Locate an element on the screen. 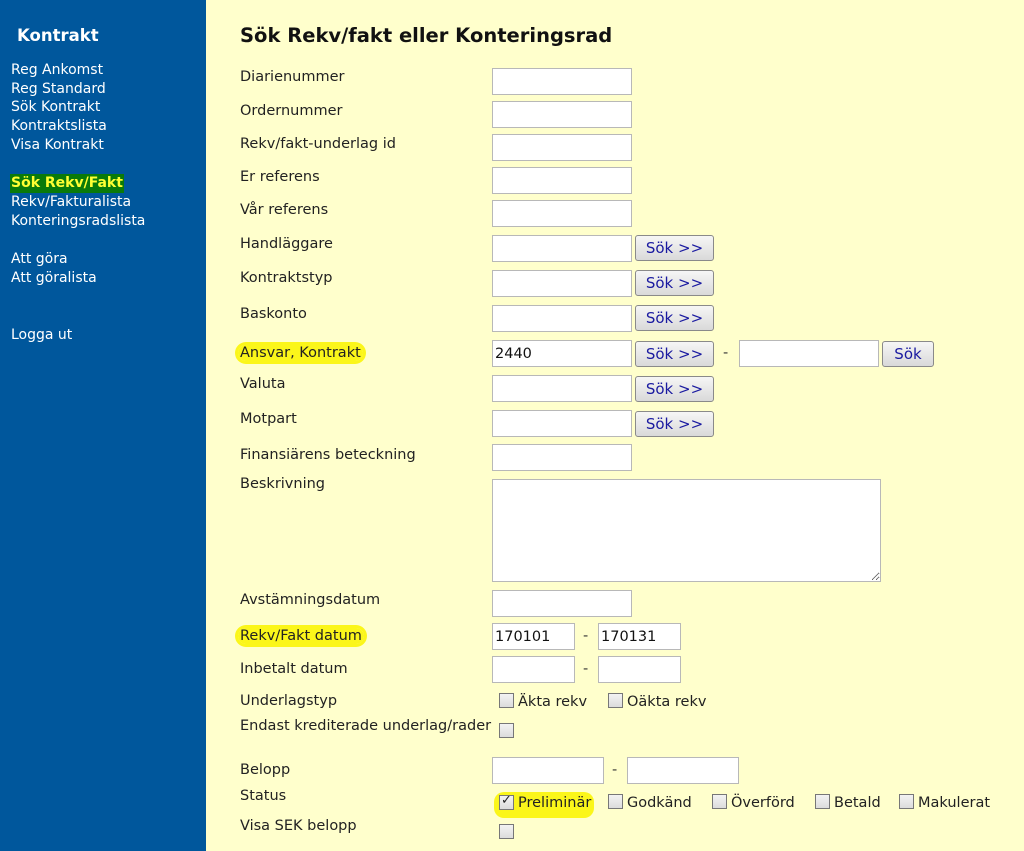 The width and height of the screenshot is (1024, 851). underlag-id-label: Rekv/fakt-underlag id is located at coordinates (318, 144).